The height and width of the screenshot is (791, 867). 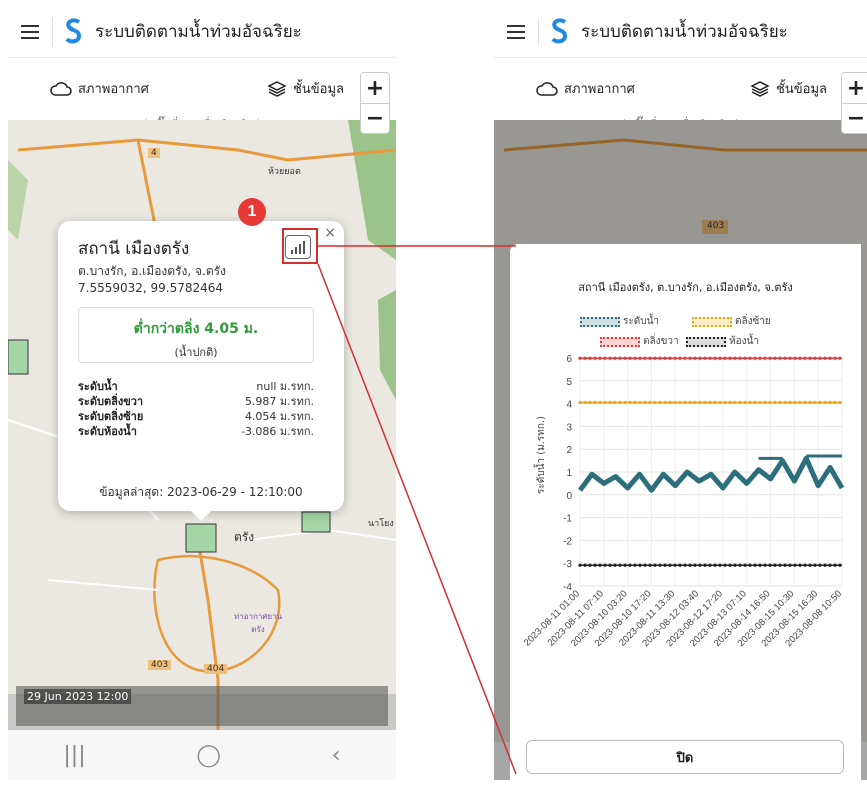 What do you see at coordinates (244, 537) in the screenshot?
I see `place-label: ตรัง` at bounding box center [244, 537].